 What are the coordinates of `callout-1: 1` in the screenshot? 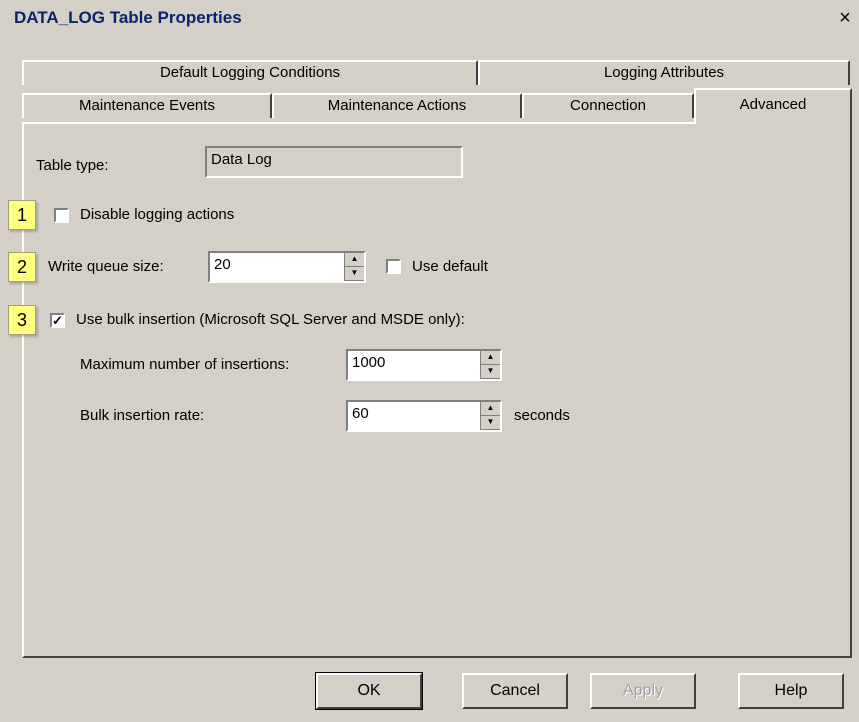 It's located at (22, 215).